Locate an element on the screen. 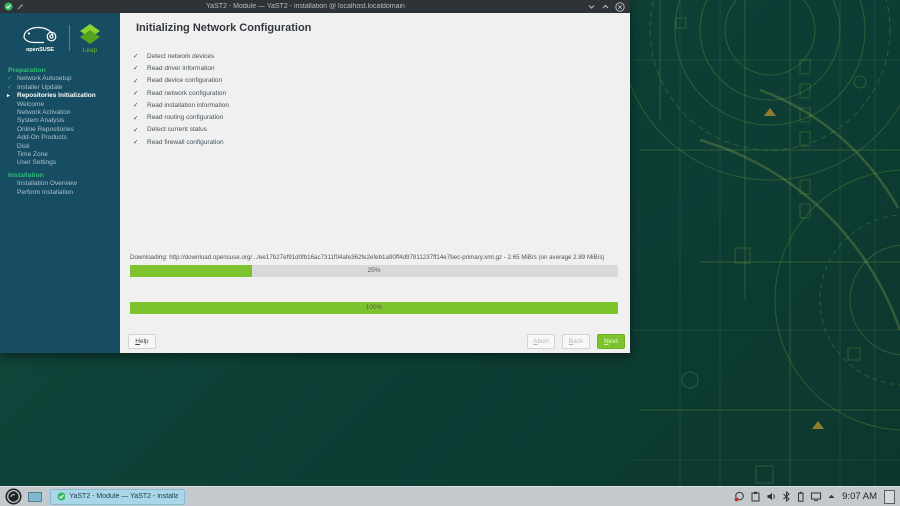  task-row: ✓ Read firewall configuration is located at coordinates (178, 142).